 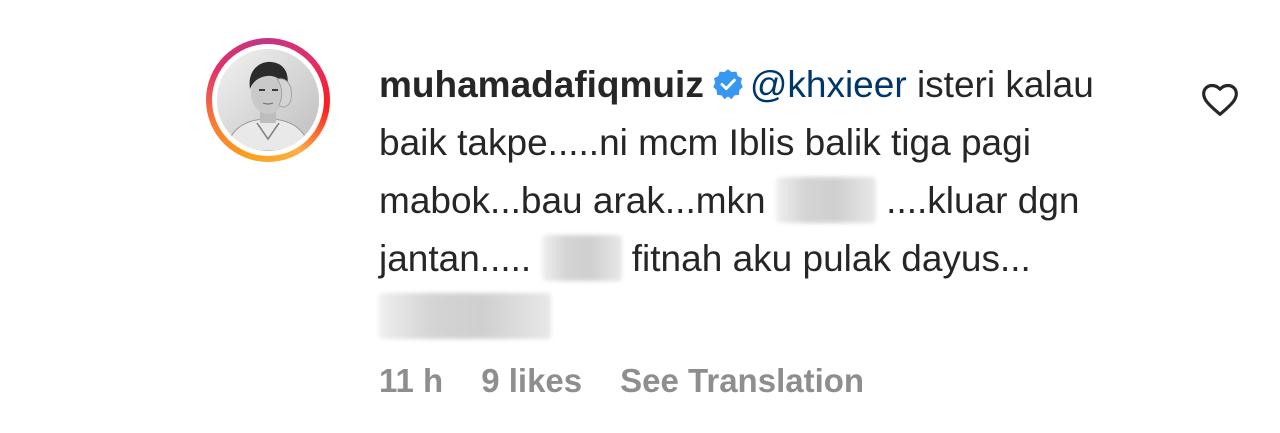 I want to click on heart-icon, so click(x=1220, y=100).